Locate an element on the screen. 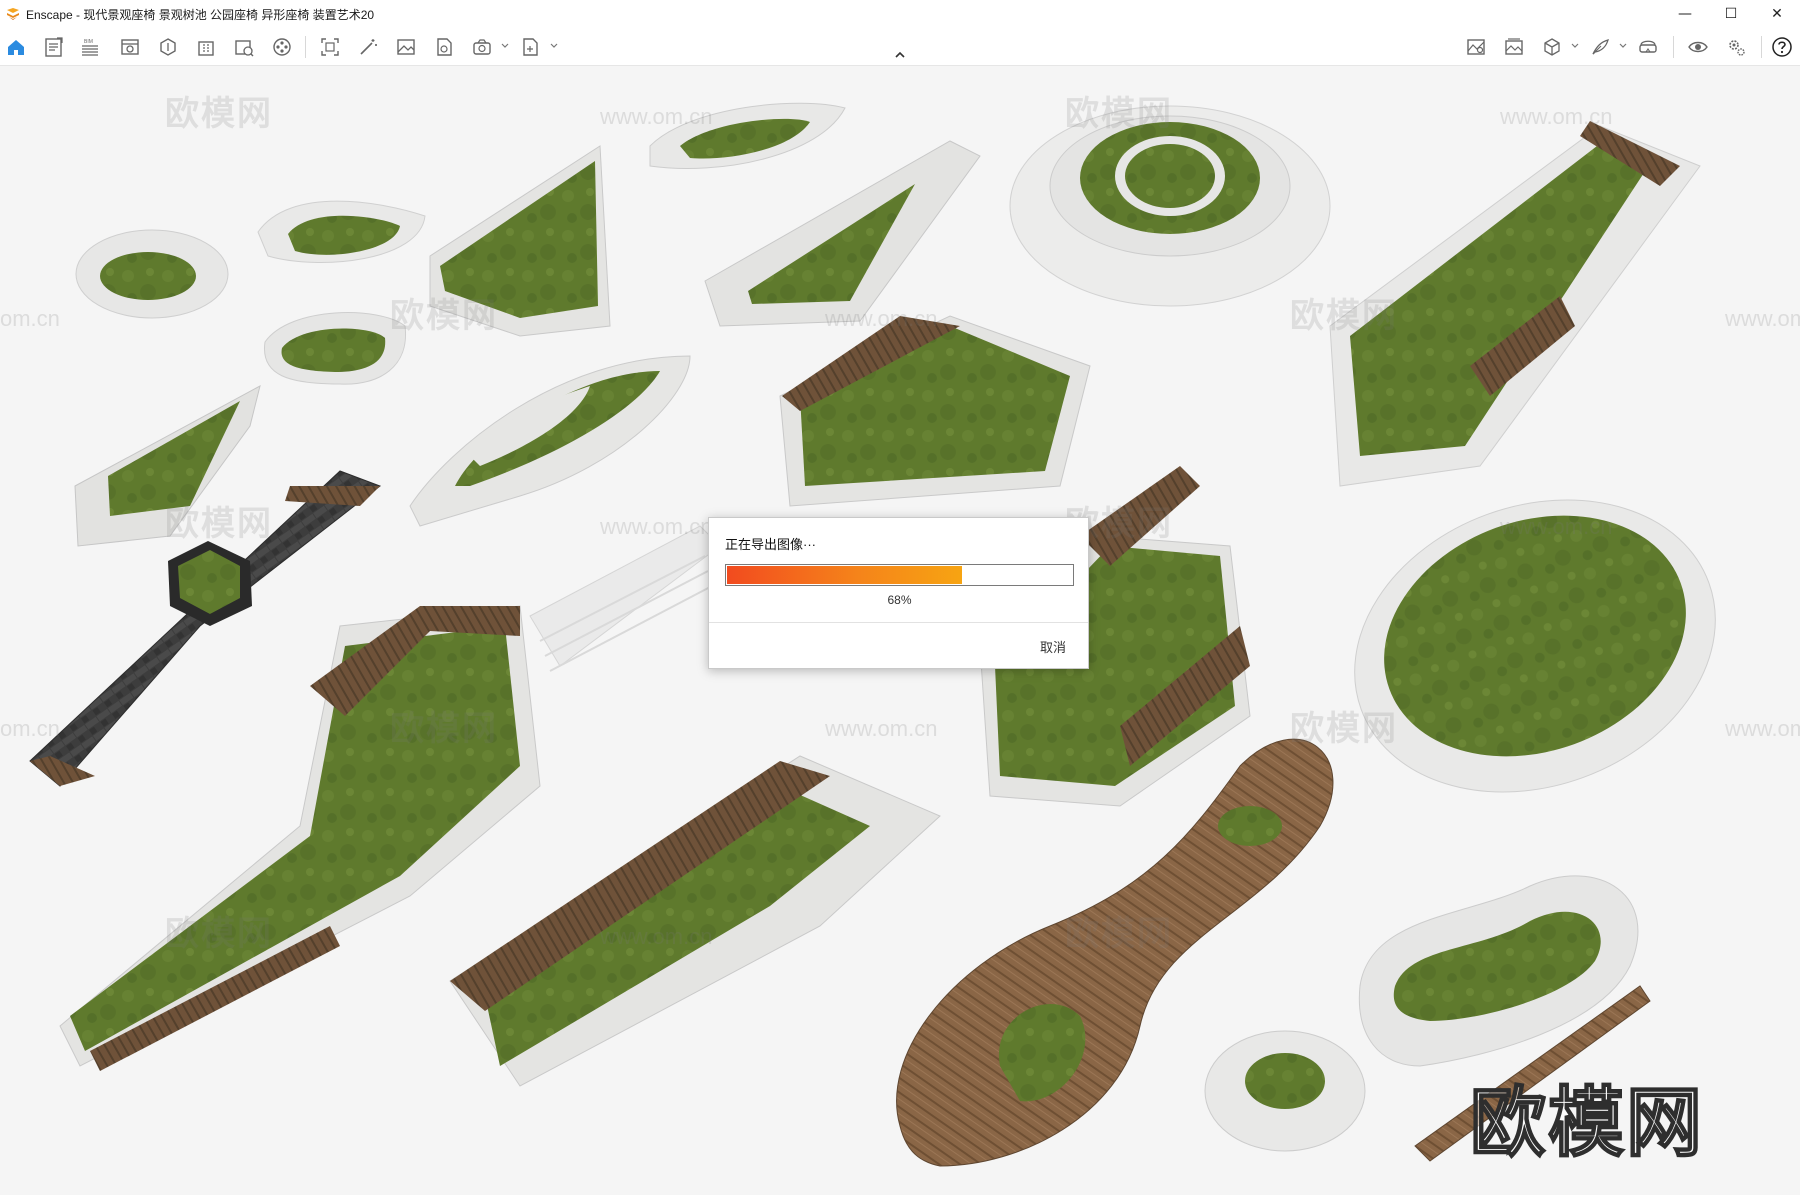 The height and width of the screenshot is (1195, 1800). feather-icon is located at coordinates (1600, 47).